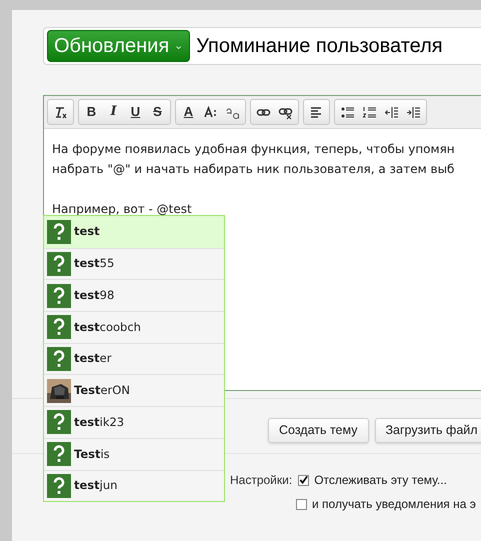  What do you see at coordinates (99, 422) in the screenshot?
I see `username: testik23` at bounding box center [99, 422].